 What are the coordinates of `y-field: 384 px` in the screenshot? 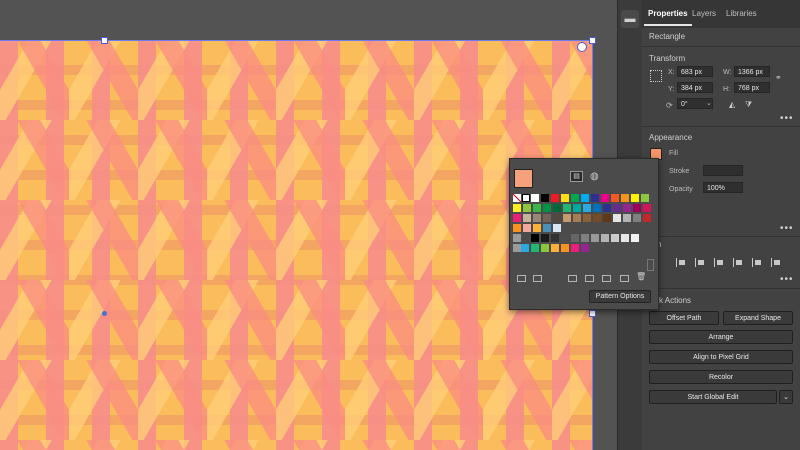 It's located at (695, 87).